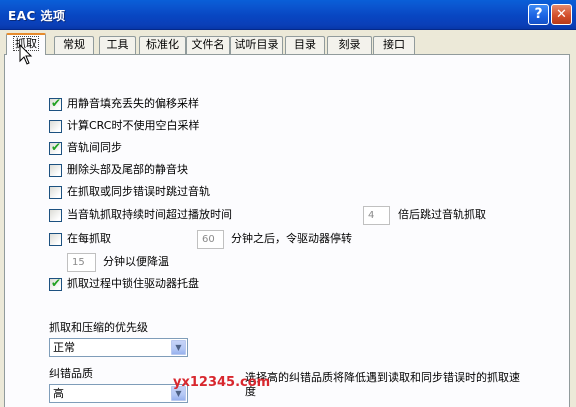 The width and height of the screenshot is (576, 407). Describe the element at coordinates (55, 126) in the screenshot. I see `no-blank-crc-checkbox` at that location.